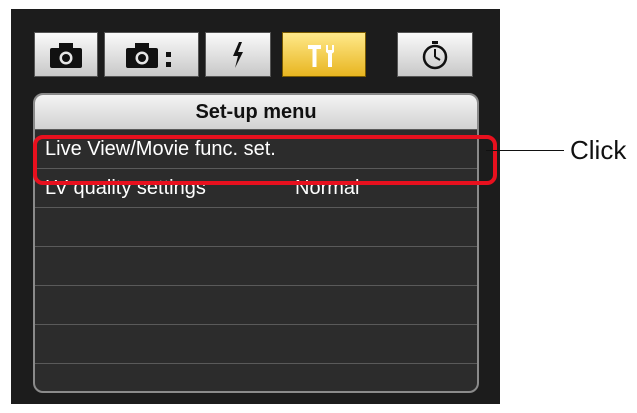  What do you see at coordinates (525, 150) in the screenshot?
I see `callout-line` at bounding box center [525, 150].